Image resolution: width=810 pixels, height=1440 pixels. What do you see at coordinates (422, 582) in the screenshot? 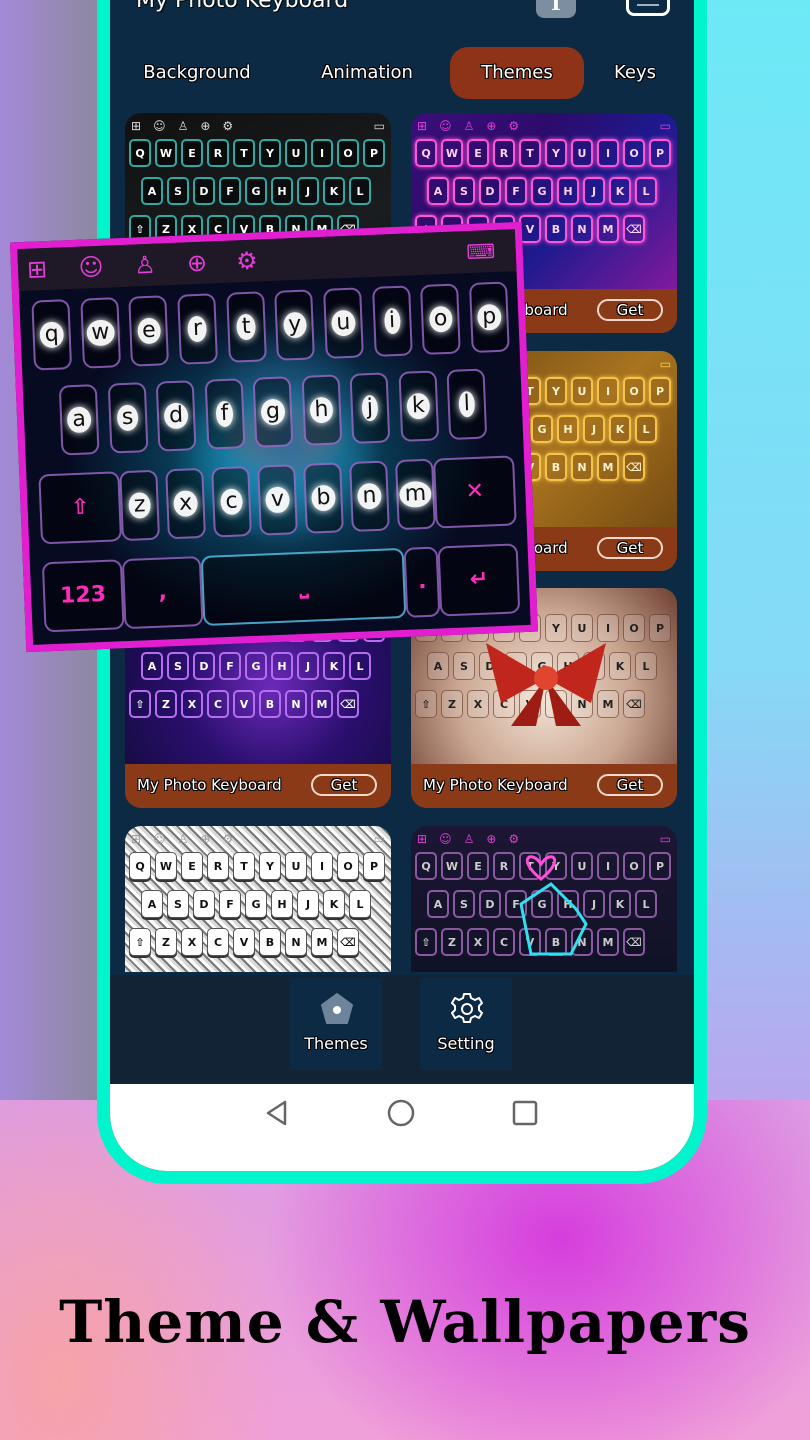
I see `period-key: .` at bounding box center [422, 582].